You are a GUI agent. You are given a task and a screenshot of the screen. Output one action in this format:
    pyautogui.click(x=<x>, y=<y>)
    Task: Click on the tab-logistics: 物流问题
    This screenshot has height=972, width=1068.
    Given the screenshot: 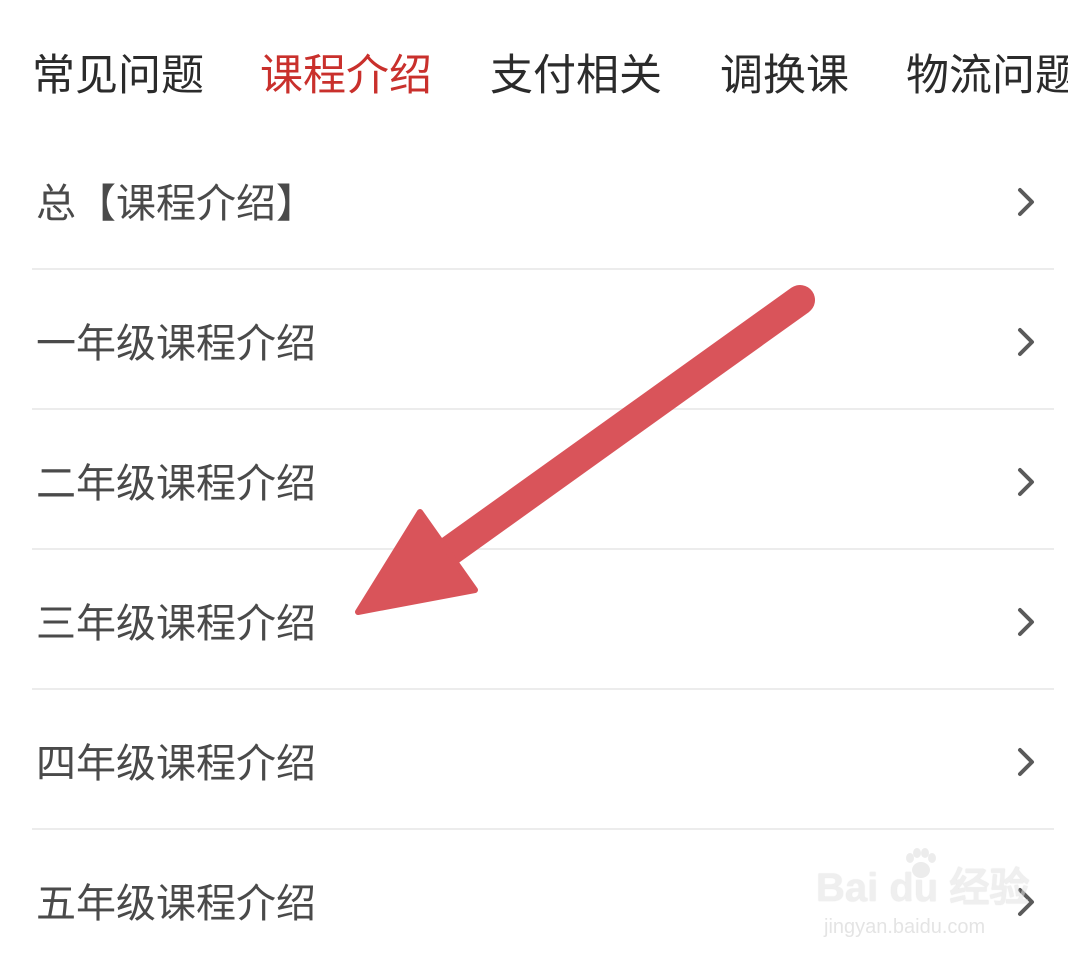 What is the action you would take?
    pyautogui.click(x=987, y=76)
    